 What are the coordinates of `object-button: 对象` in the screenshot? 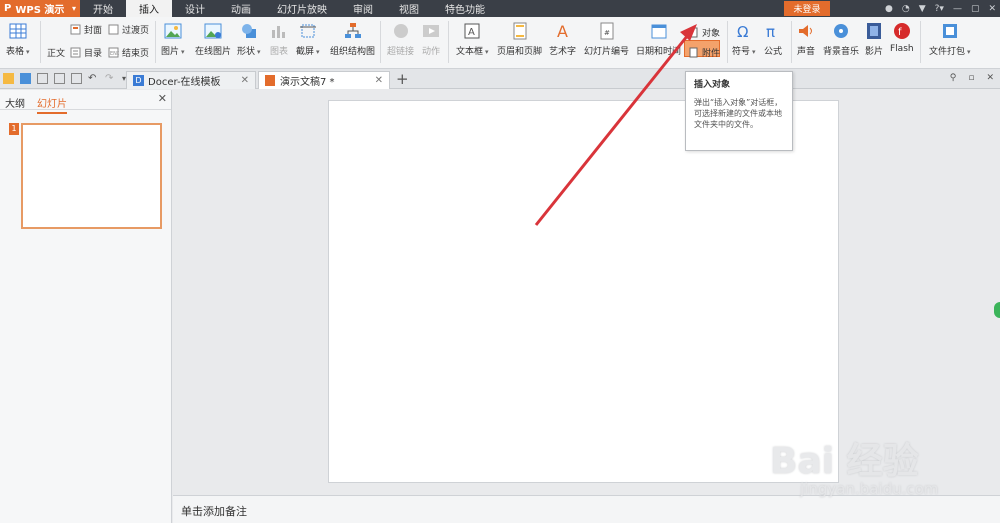 It's located at (704, 32).